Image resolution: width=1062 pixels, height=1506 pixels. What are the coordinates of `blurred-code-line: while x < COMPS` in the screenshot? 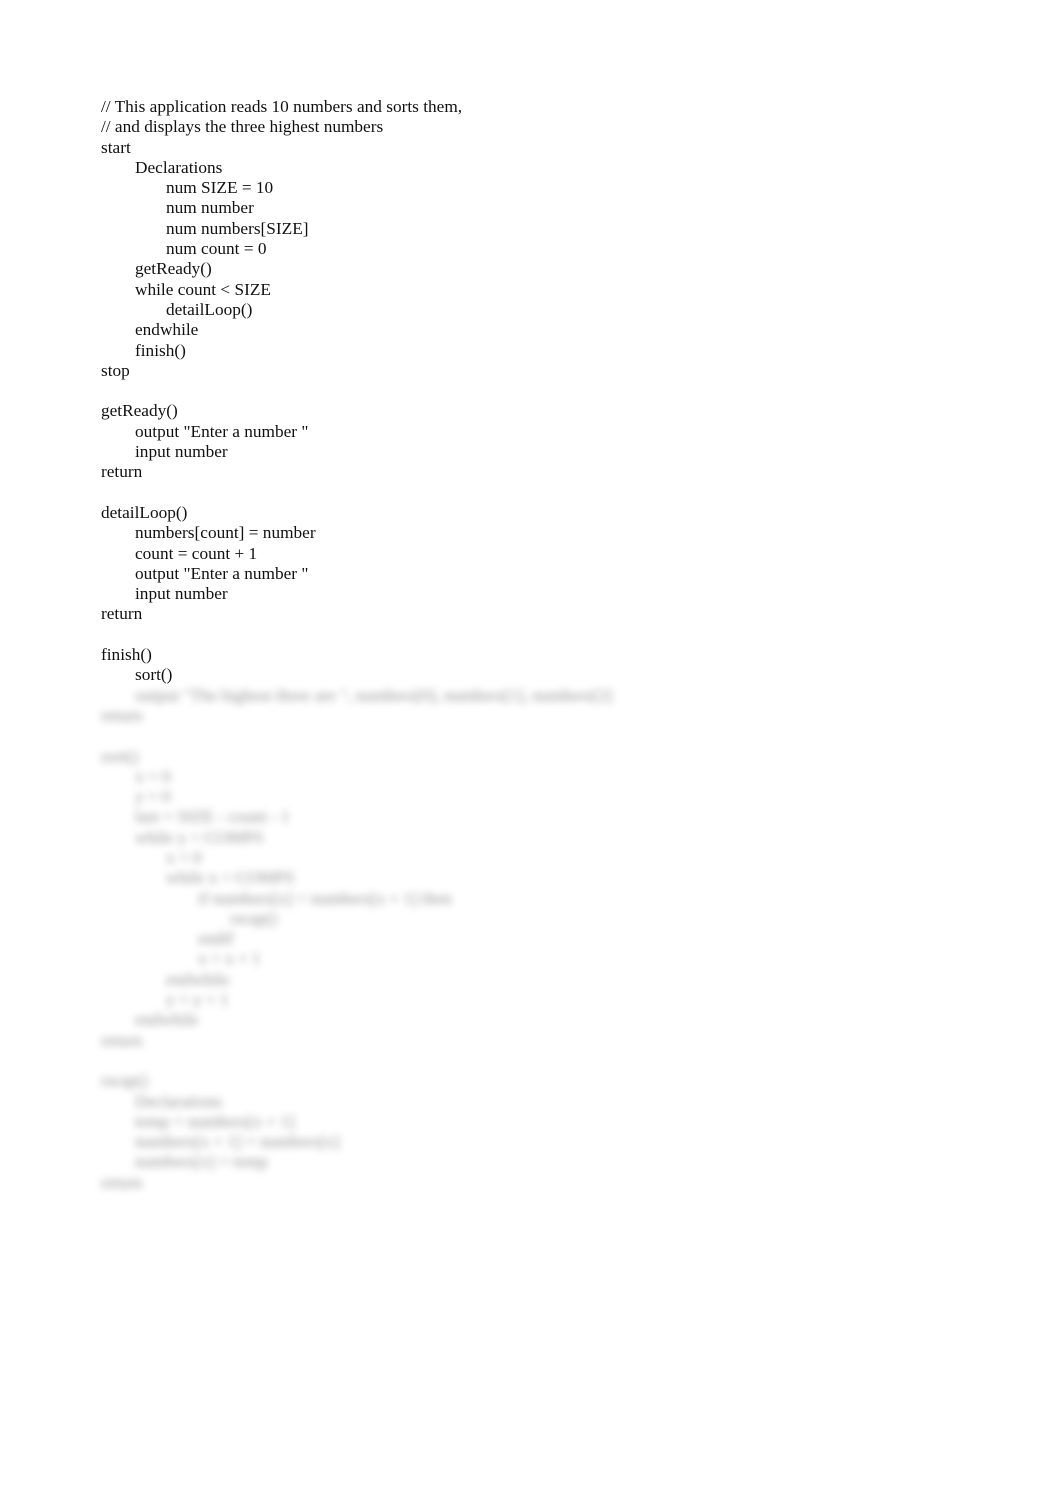 It's located at (230, 878).